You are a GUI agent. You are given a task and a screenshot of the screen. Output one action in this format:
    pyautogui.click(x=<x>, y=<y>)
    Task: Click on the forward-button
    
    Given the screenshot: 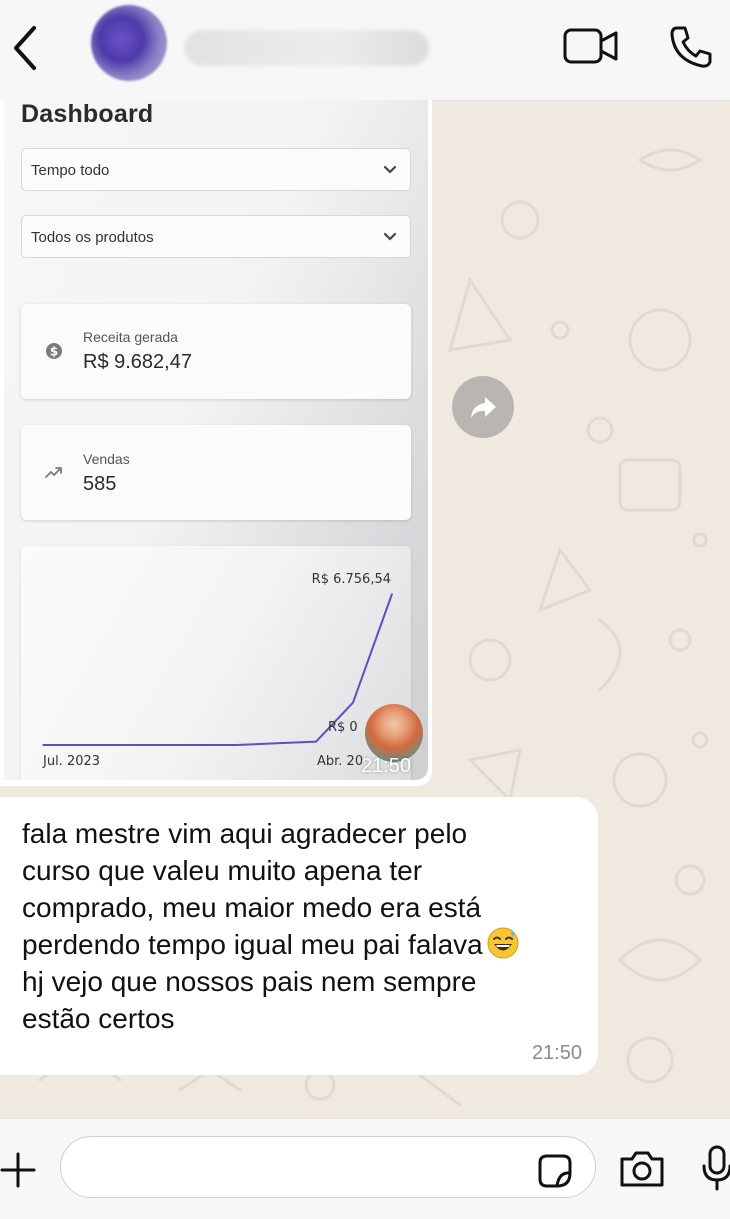 What is the action you would take?
    pyautogui.click(x=483, y=407)
    